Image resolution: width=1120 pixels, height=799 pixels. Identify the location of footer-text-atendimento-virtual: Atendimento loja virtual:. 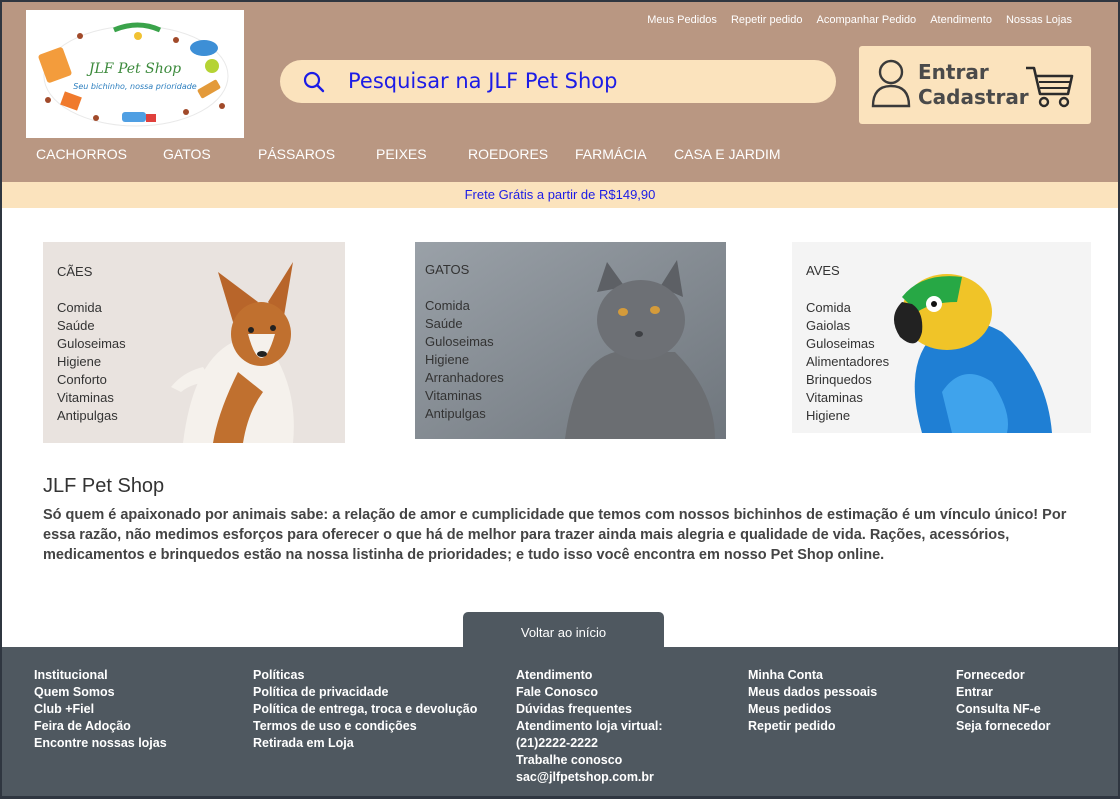
(589, 726).